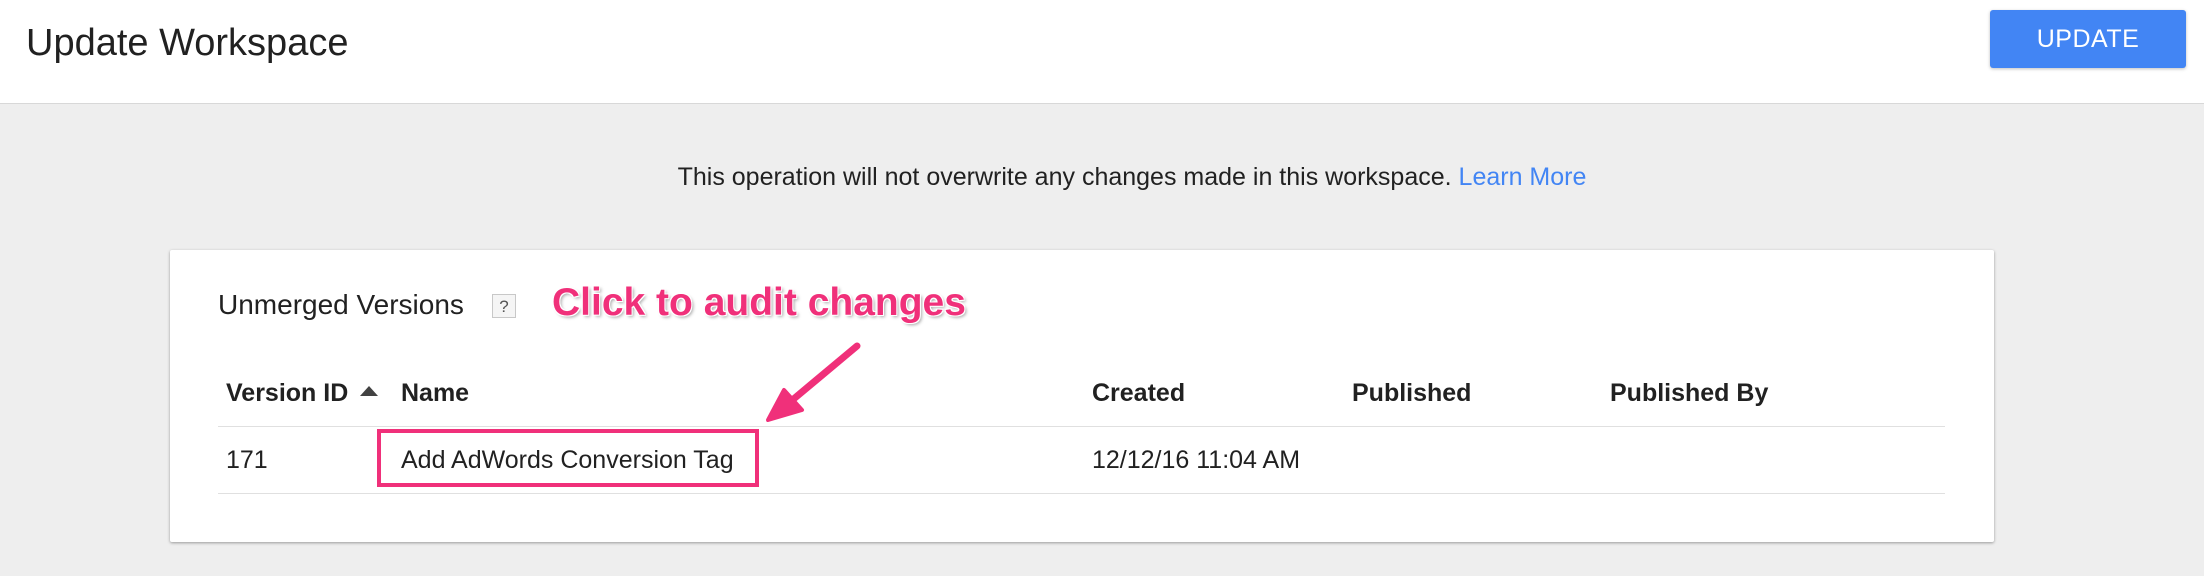 The image size is (2204, 576). I want to click on card-title: Unmerged Versions, so click(341, 304).